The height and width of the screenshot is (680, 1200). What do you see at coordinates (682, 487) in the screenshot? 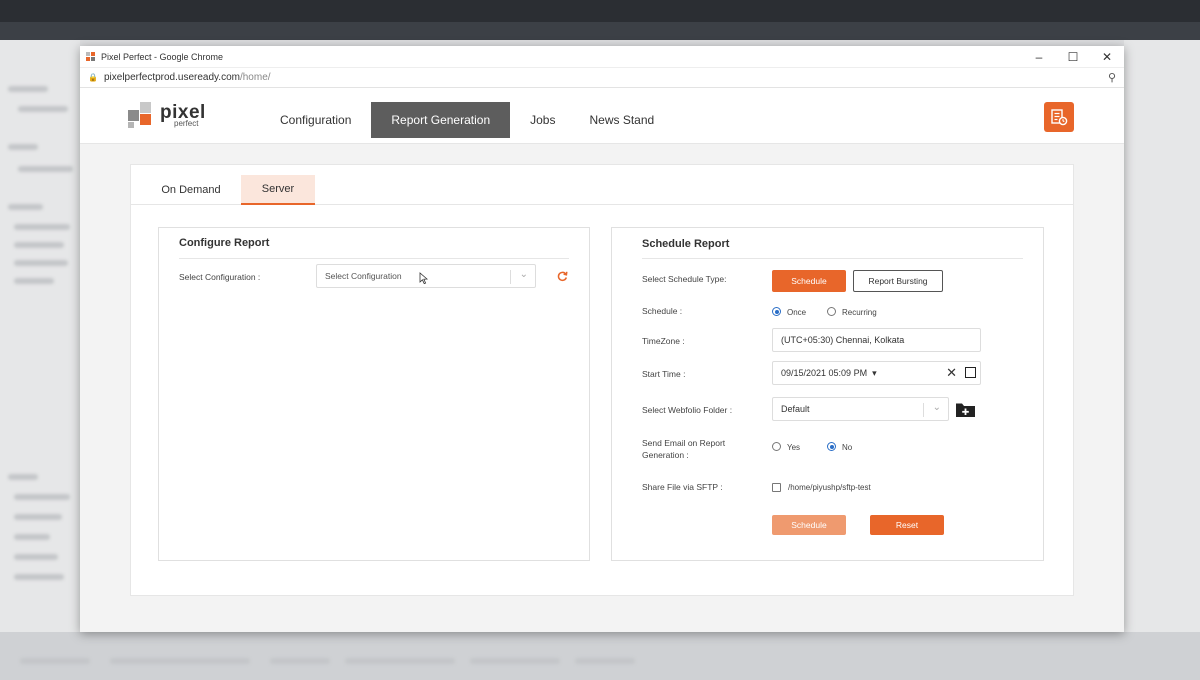
I see `sftp-label: Share File via SFTP :` at bounding box center [682, 487].